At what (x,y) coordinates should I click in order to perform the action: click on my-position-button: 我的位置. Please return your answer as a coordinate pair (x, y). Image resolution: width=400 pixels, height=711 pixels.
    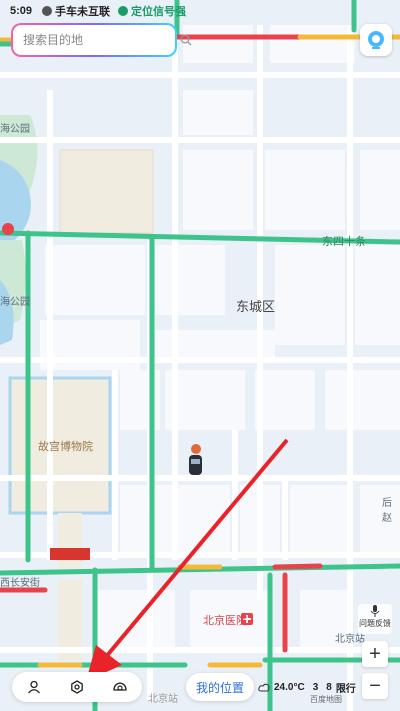
    Looking at the image, I should click on (220, 687).